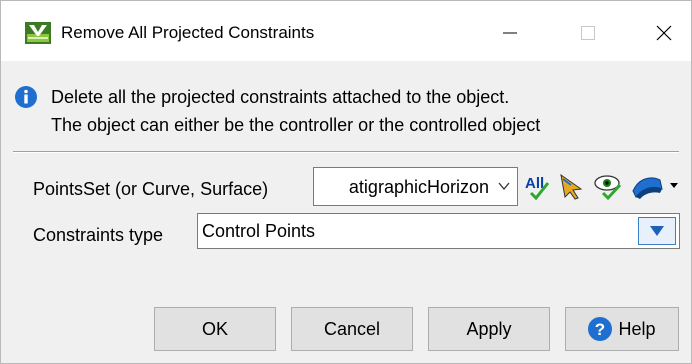  I want to click on pick-cursor-button, so click(572, 186).